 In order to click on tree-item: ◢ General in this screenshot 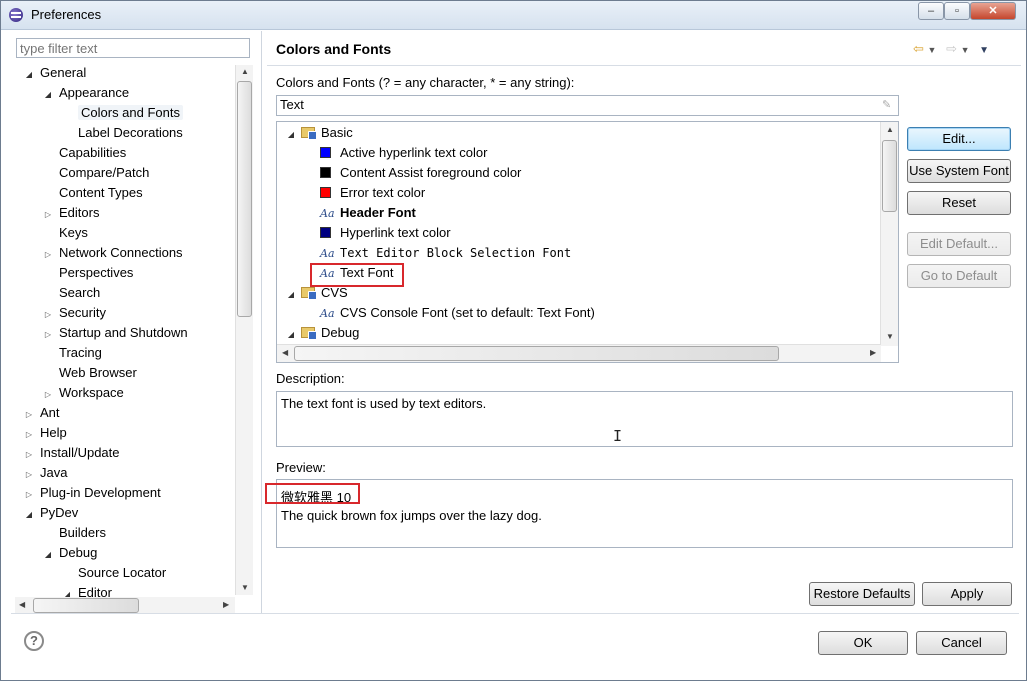, I will do `click(54, 73)`.